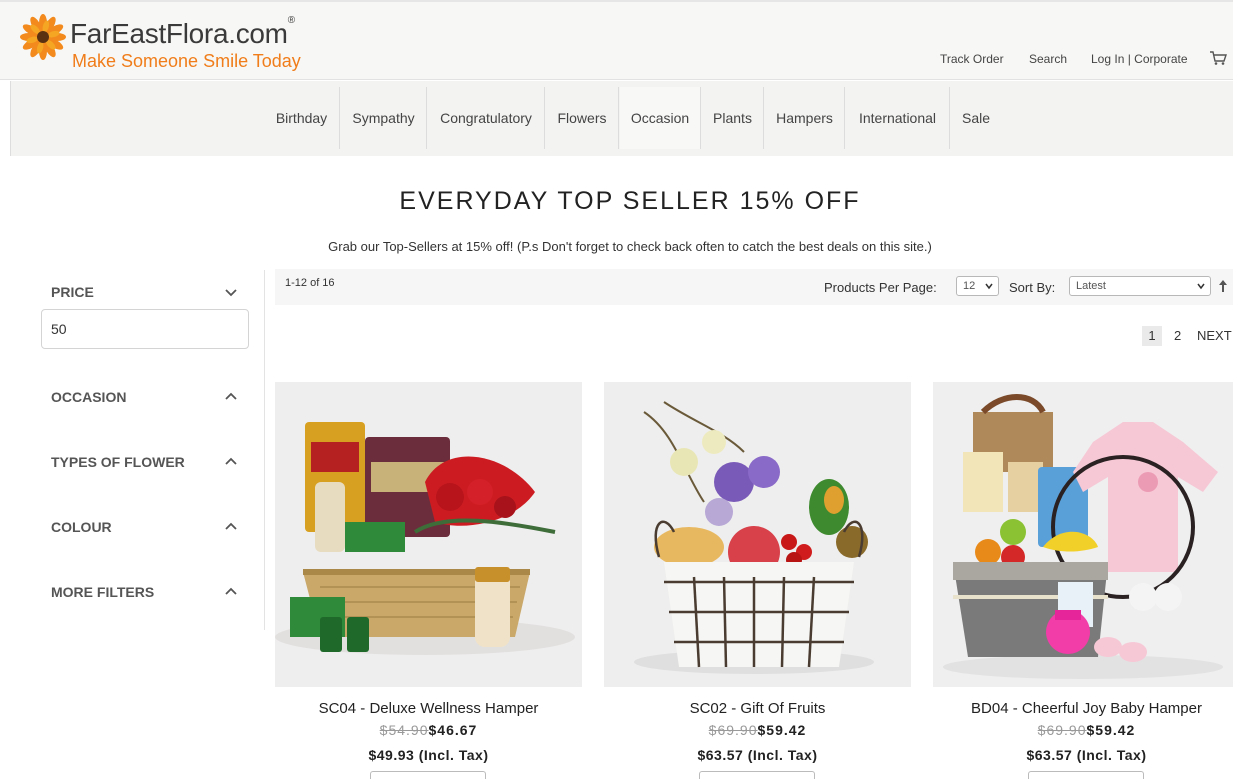 The image size is (1233, 779). What do you see at coordinates (88, 397) in the screenshot?
I see `filter-occasion-title: OCCASION` at bounding box center [88, 397].